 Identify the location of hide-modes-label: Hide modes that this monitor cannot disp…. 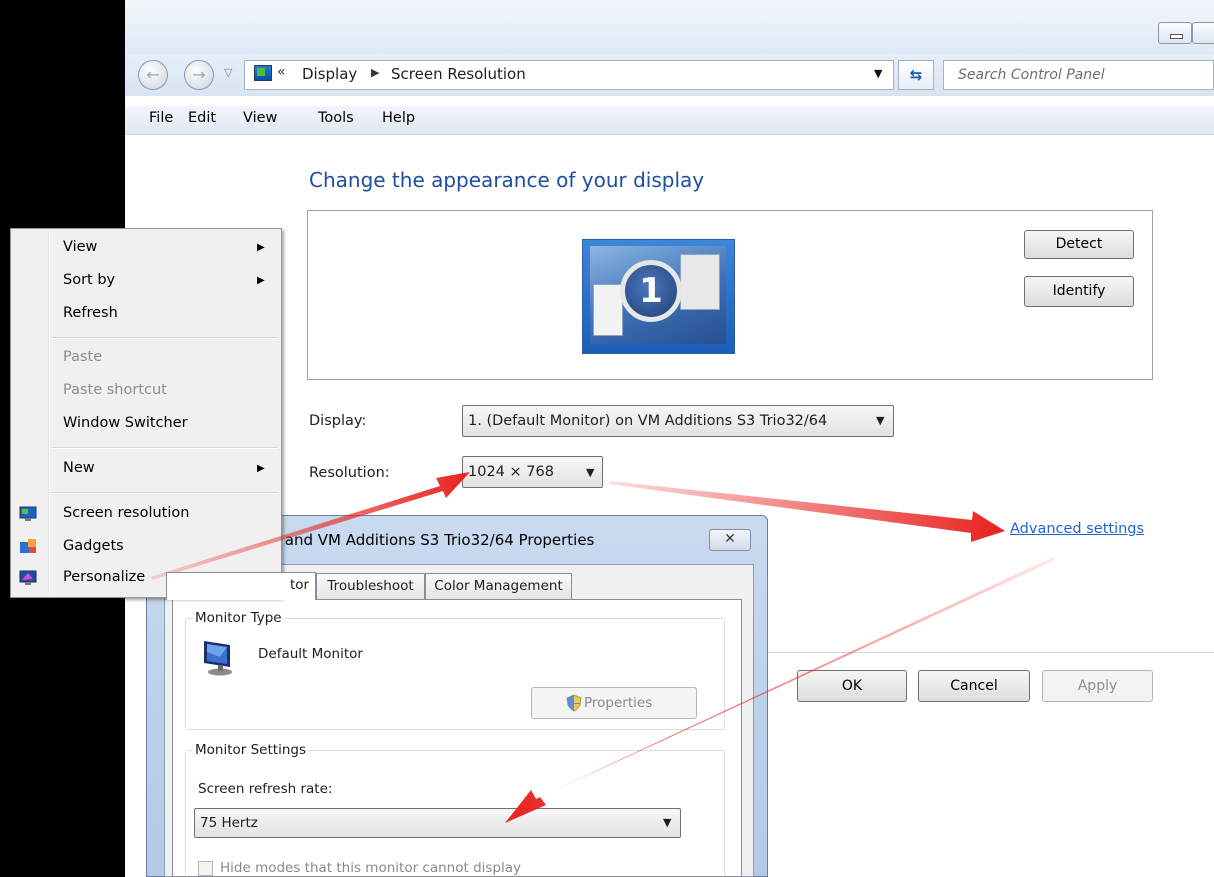
(371, 868).